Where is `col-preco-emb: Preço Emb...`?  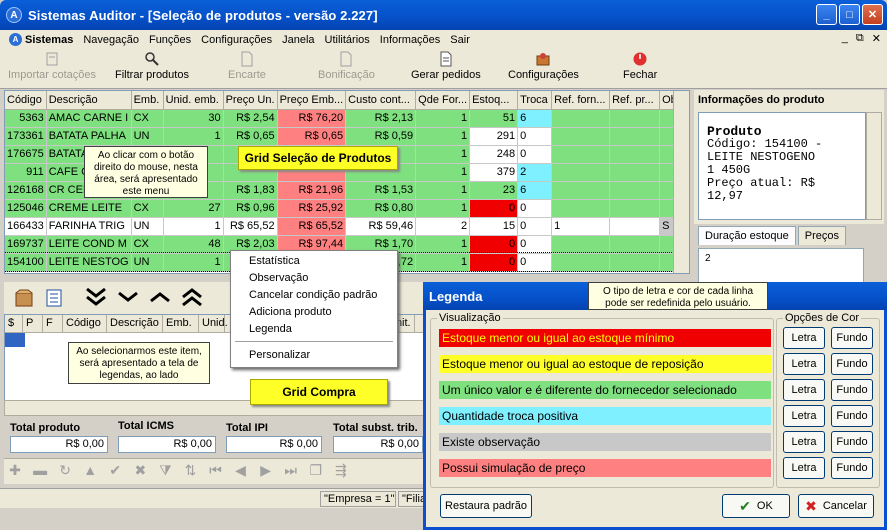
col-preco-emb: Preço Emb... is located at coordinates (312, 100).